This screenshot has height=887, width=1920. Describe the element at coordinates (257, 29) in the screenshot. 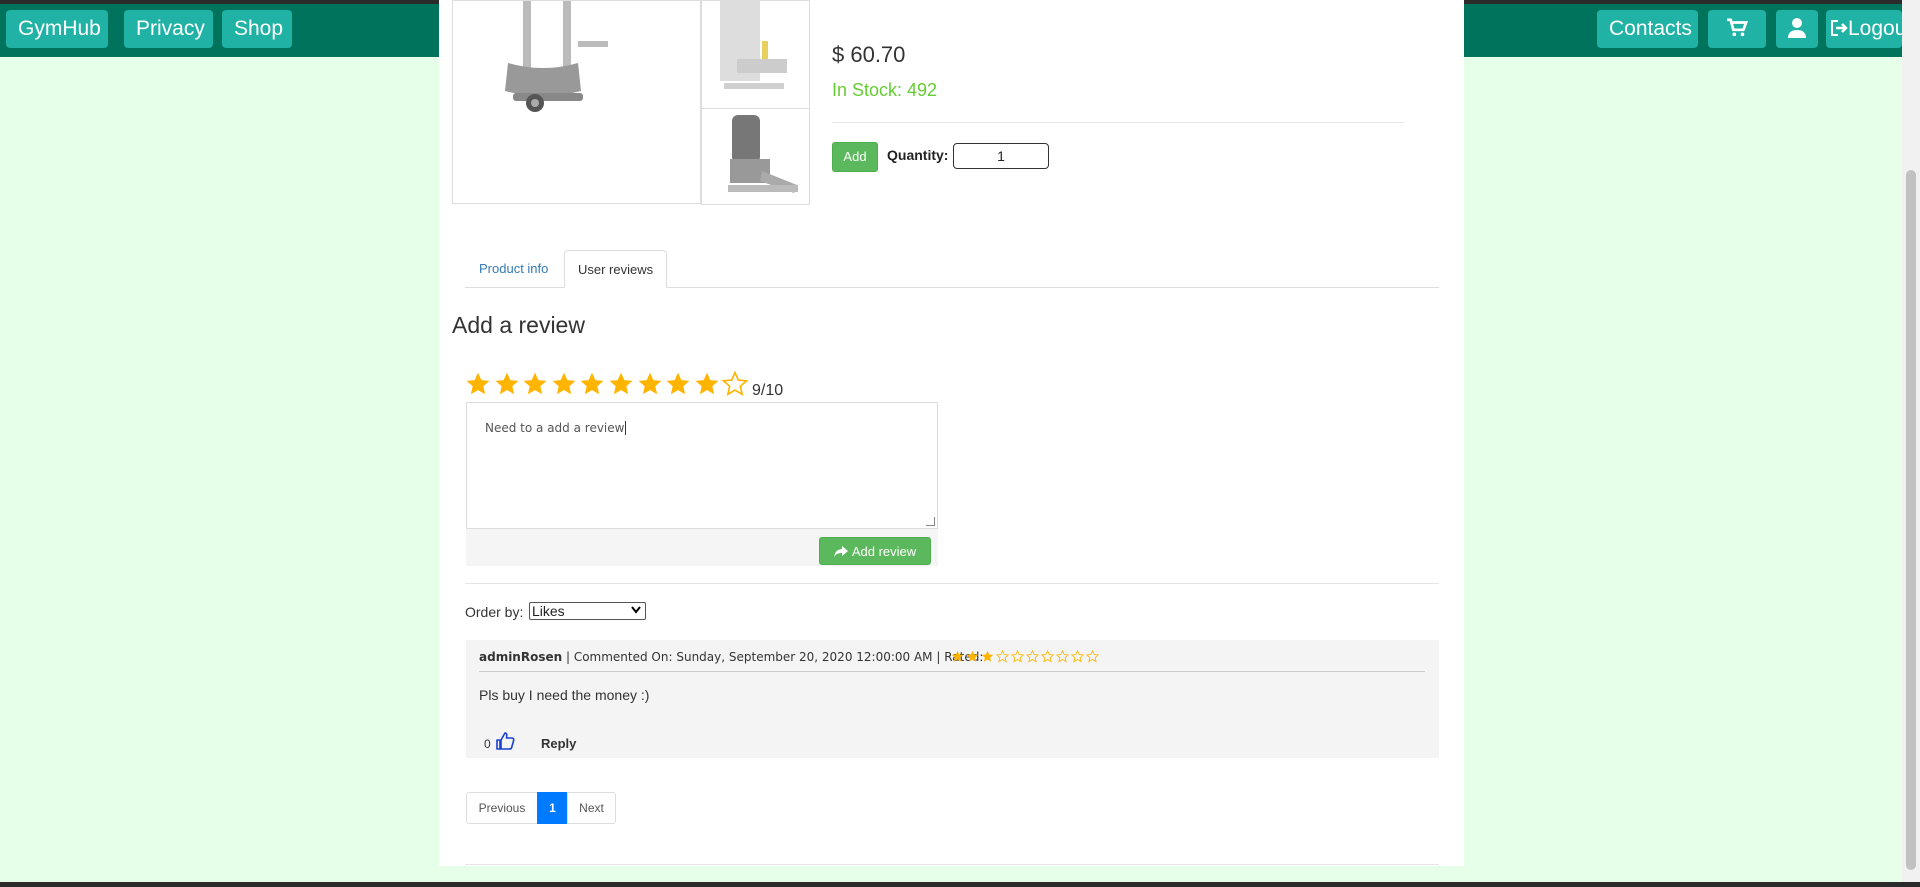

I see `shop-link: Shop` at that location.